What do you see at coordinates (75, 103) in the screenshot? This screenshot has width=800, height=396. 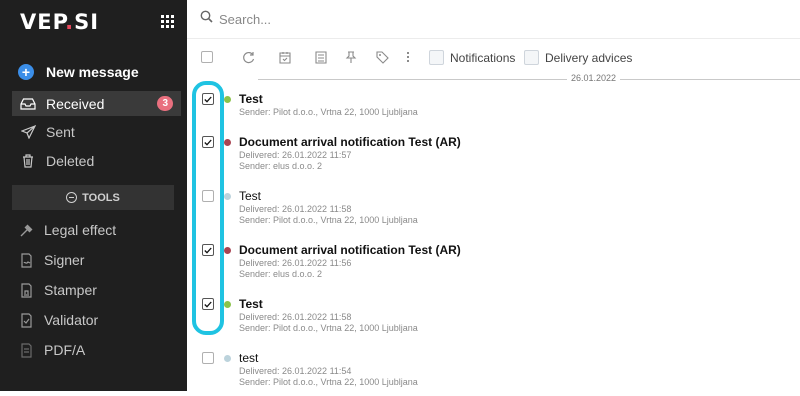 I see `sidebar-item-label: Received` at bounding box center [75, 103].